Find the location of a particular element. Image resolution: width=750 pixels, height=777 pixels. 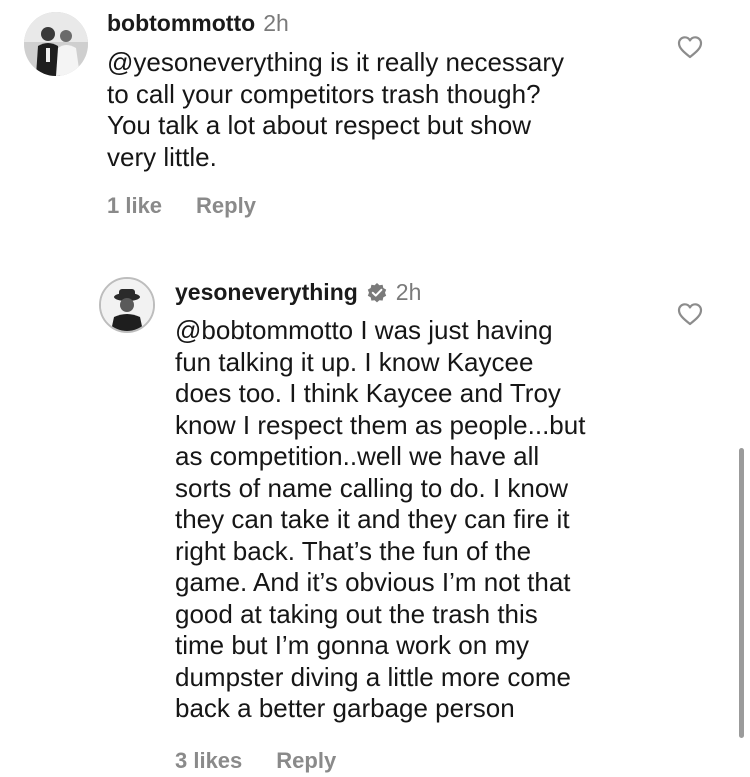

mention-link: @bobtommotto is located at coordinates (264, 330).